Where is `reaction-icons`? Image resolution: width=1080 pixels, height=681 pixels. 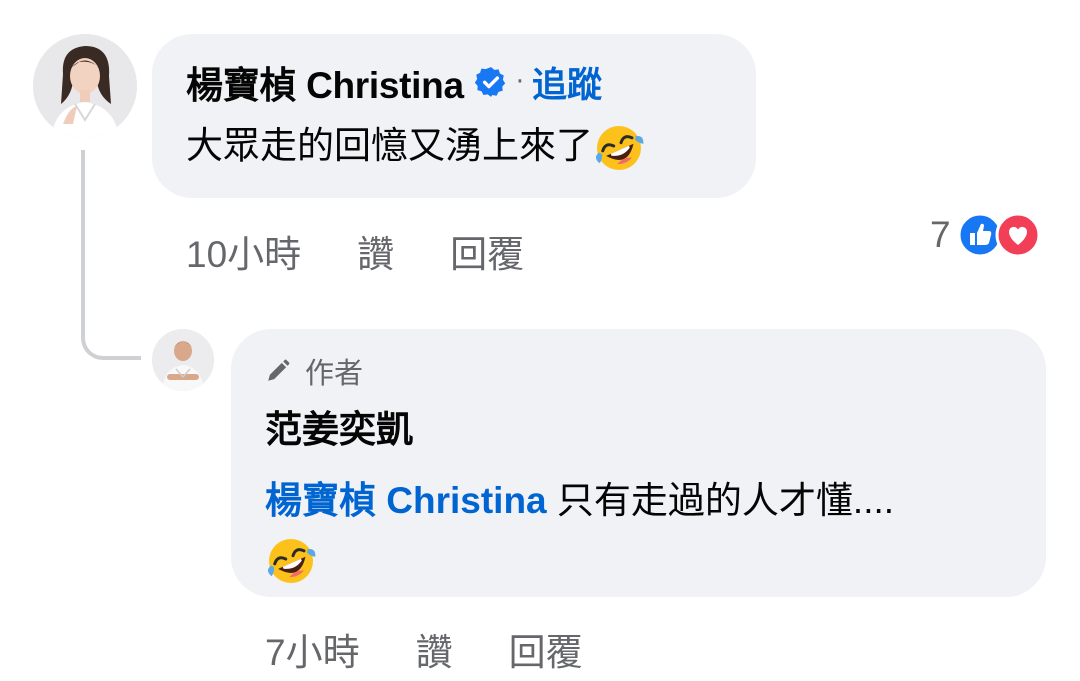 reaction-icons is located at coordinates (1000, 235).